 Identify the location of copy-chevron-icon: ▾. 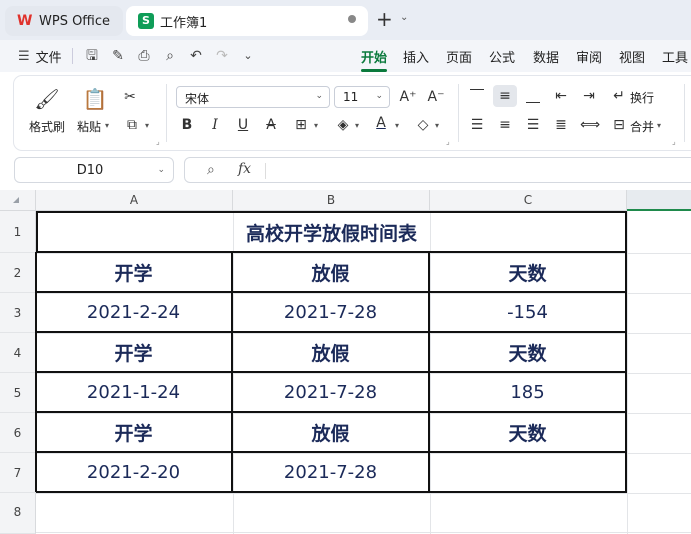
(147, 125).